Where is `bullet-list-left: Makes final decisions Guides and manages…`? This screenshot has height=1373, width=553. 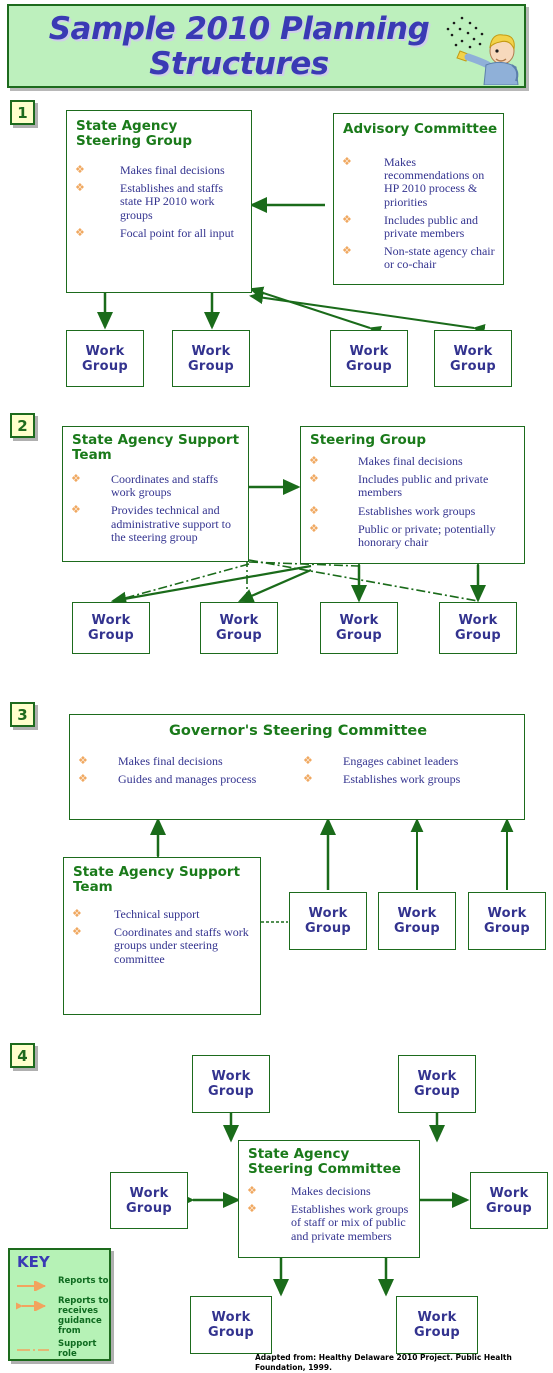
bullet-list-left: Makes final decisions Guides and manages… is located at coordinates (182, 772).